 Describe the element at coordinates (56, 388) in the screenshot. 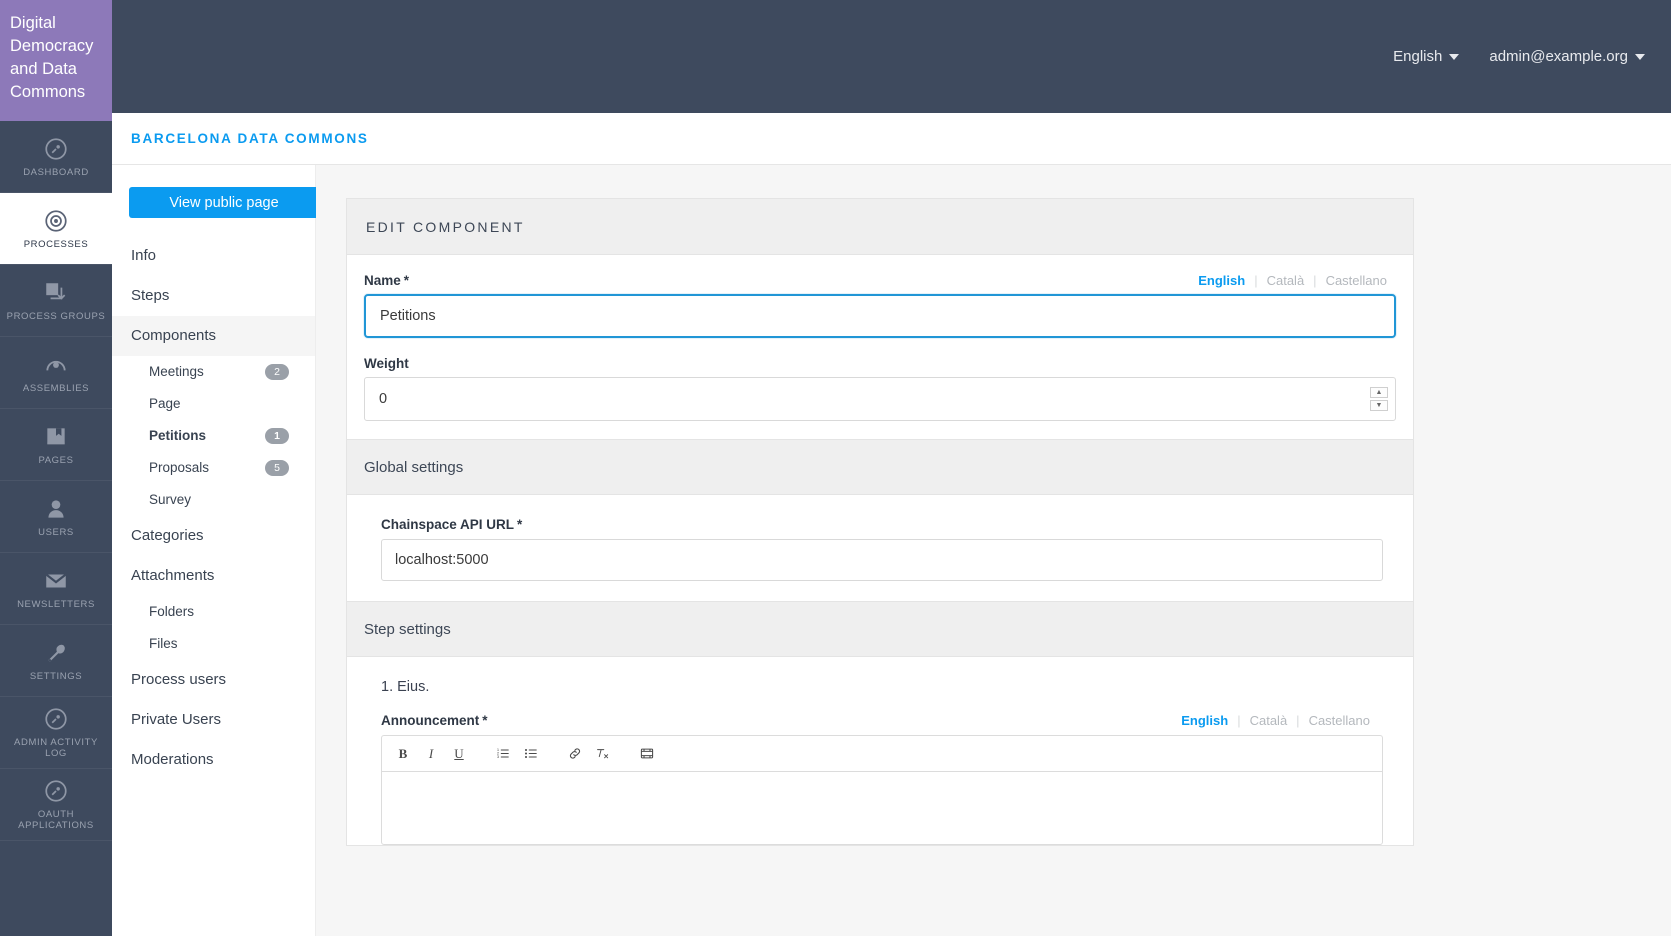

I see `sidebar-label: Assemblies` at that location.